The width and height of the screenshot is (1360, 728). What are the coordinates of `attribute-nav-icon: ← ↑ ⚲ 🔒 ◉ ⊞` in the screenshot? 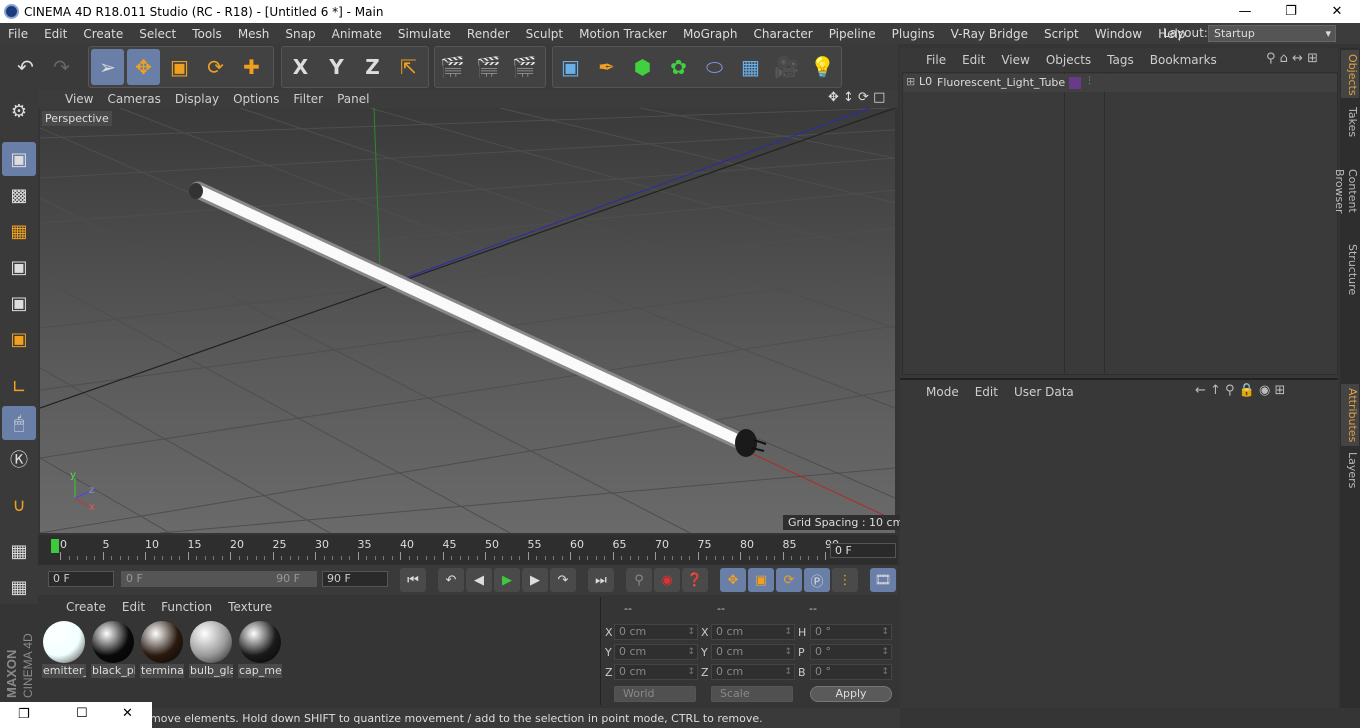 It's located at (1240, 390).